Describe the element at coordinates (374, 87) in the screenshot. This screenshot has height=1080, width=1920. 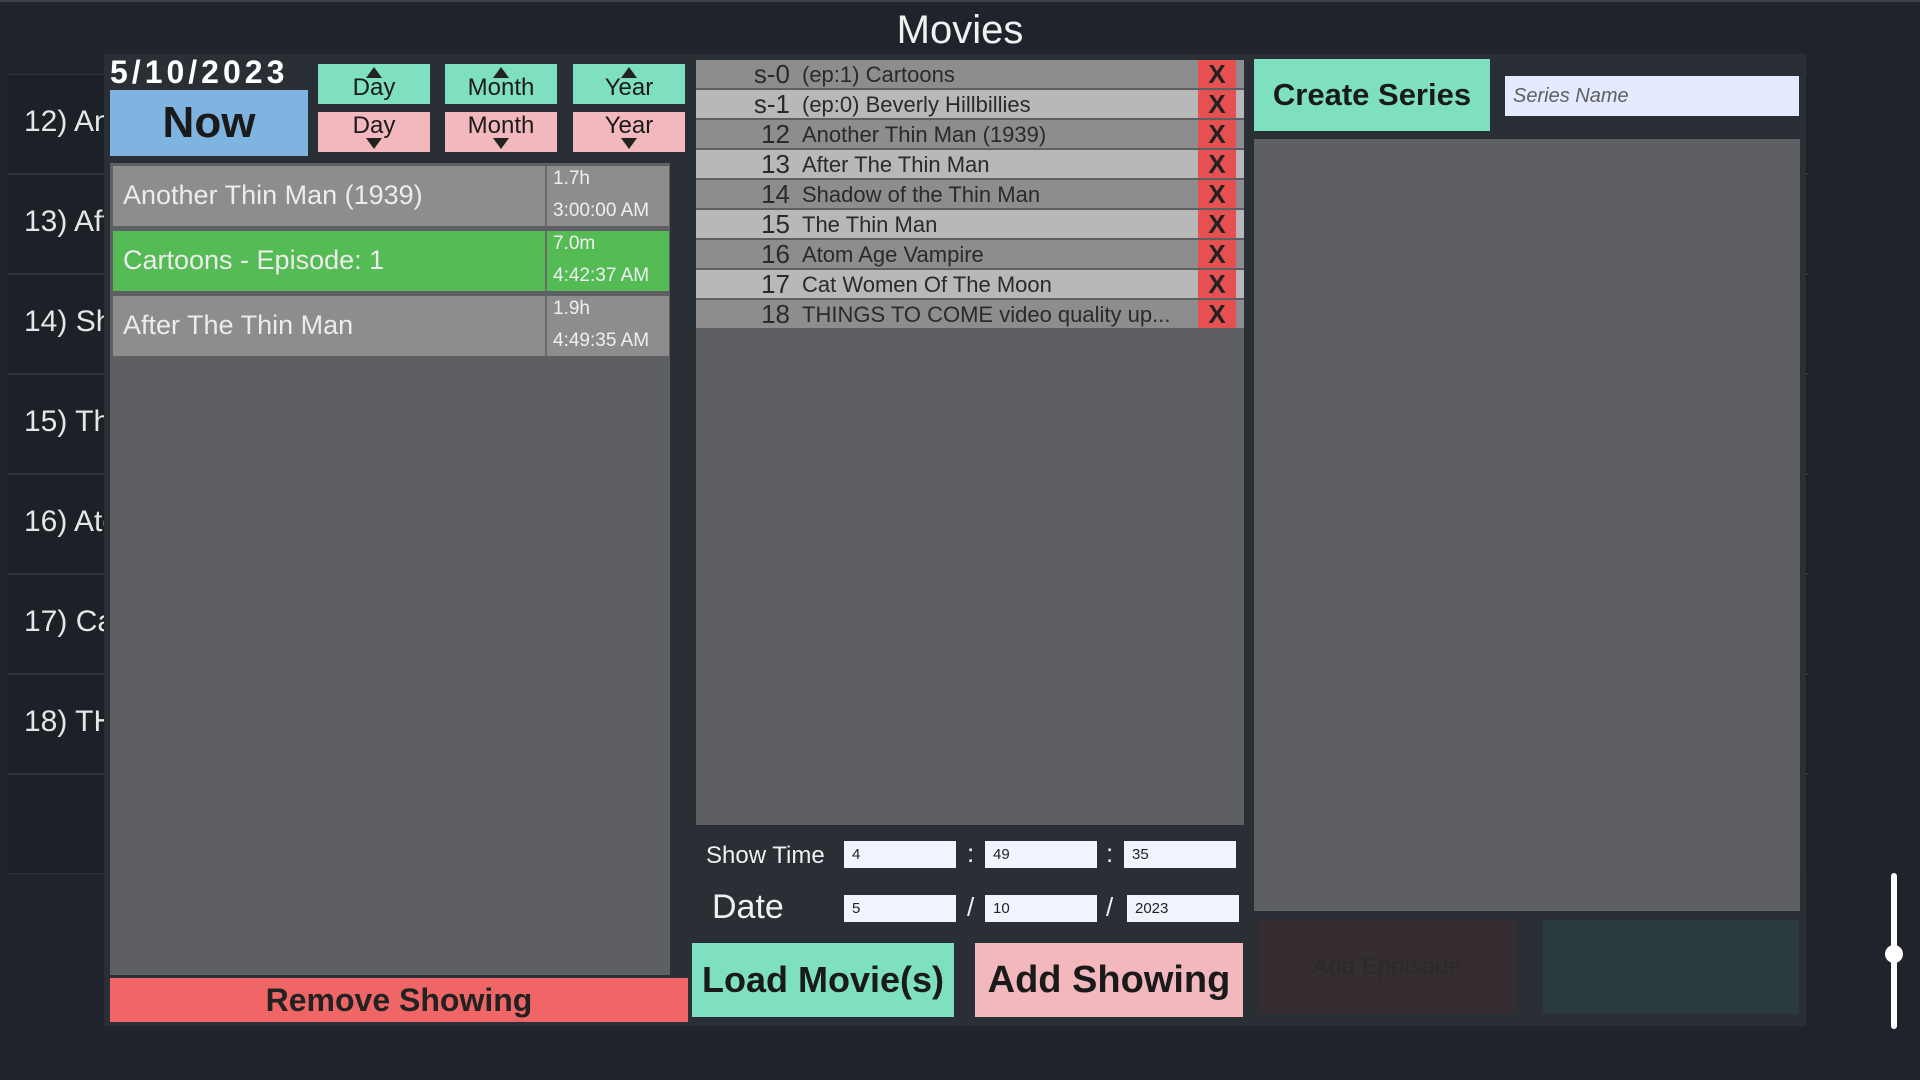
I see `day-up-label: Day` at that location.